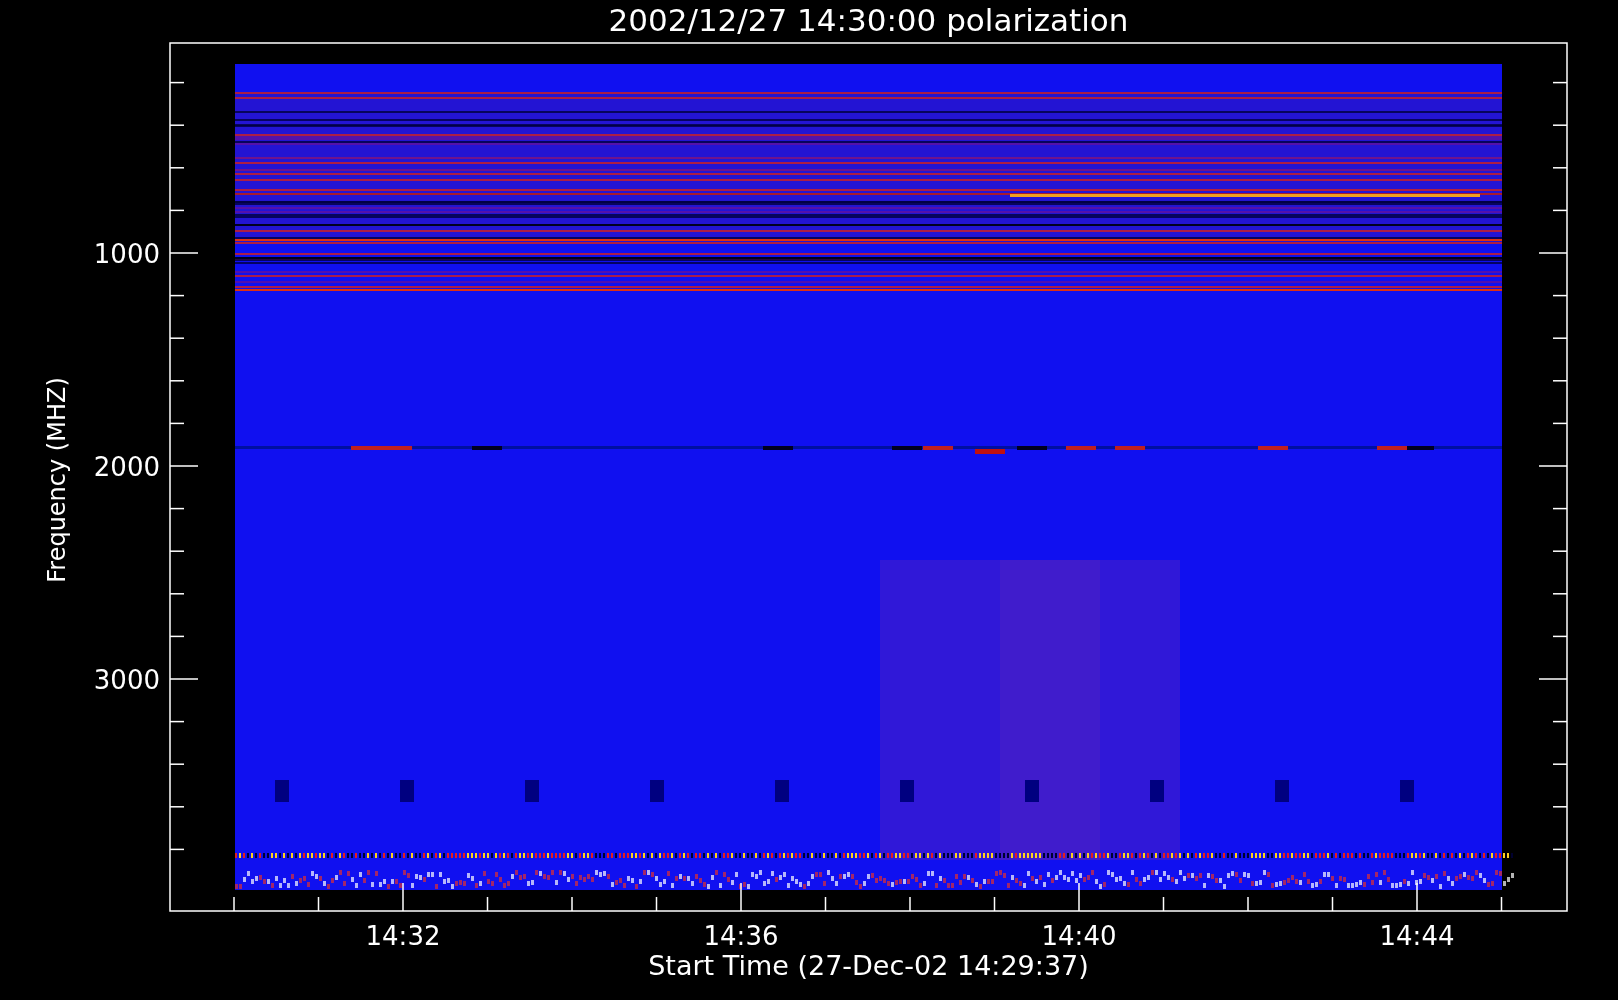 The width and height of the screenshot is (1618, 1000). Describe the element at coordinates (57, 480) in the screenshot. I see `y-axis-label: Frequency (MHZ)` at that location.